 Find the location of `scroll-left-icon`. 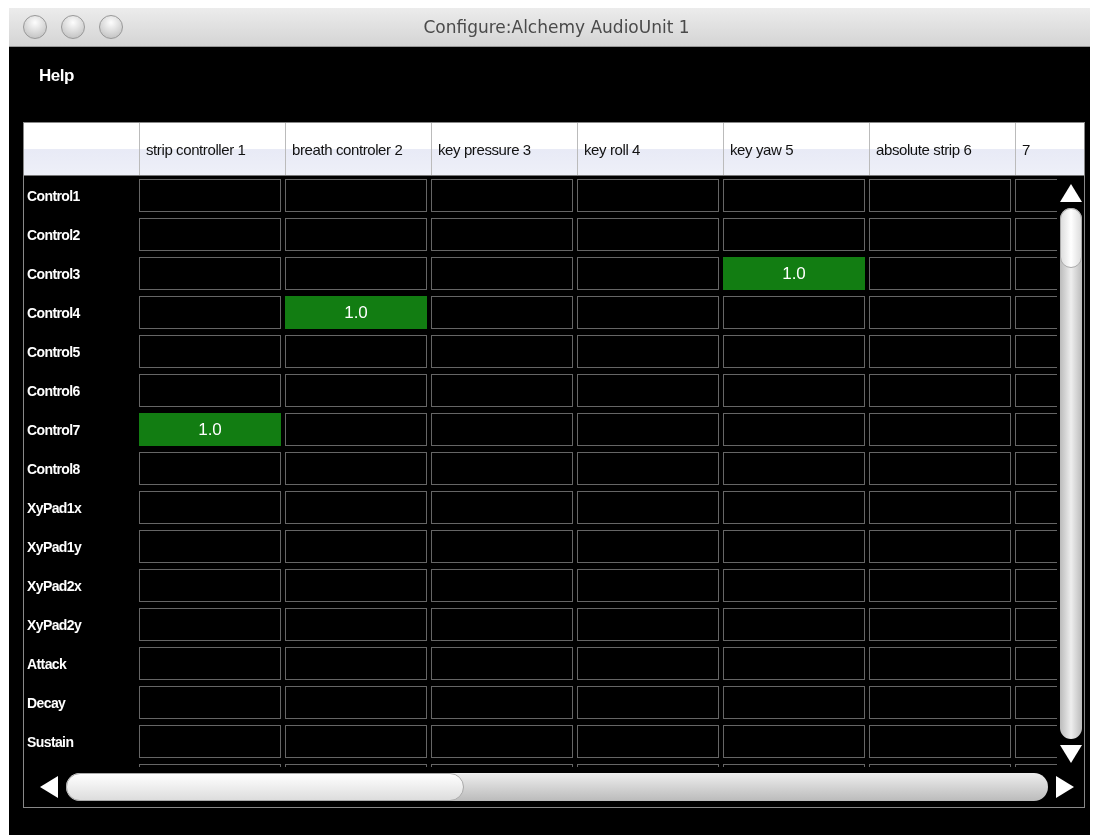

scroll-left-icon is located at coordinates (49, 787).